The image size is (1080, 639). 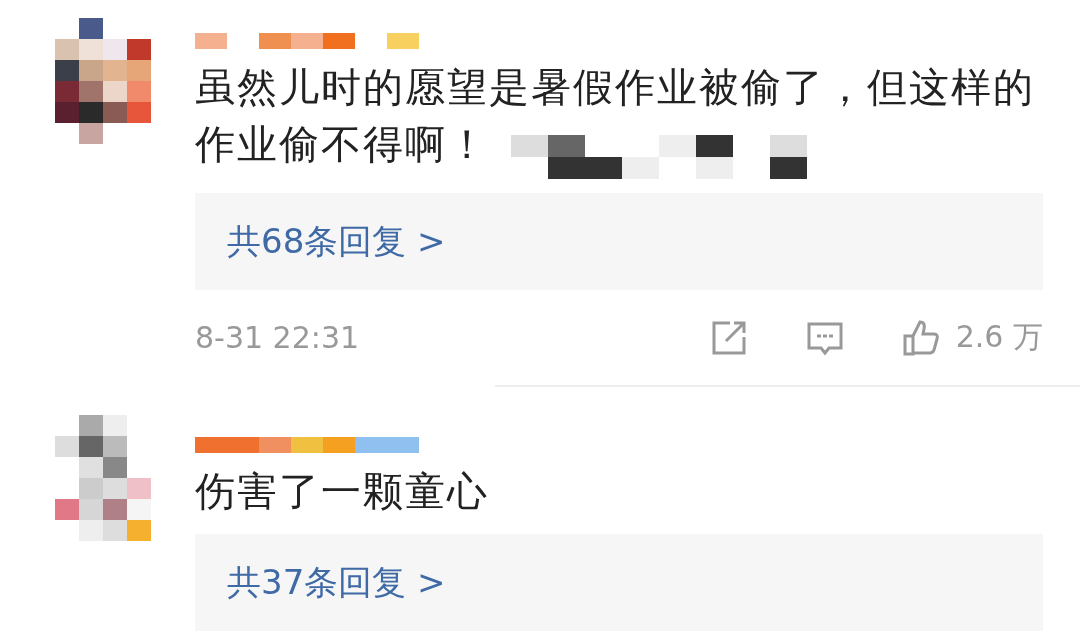 I want to click on like-count: 2.6 万, so click(x=999, y=337).